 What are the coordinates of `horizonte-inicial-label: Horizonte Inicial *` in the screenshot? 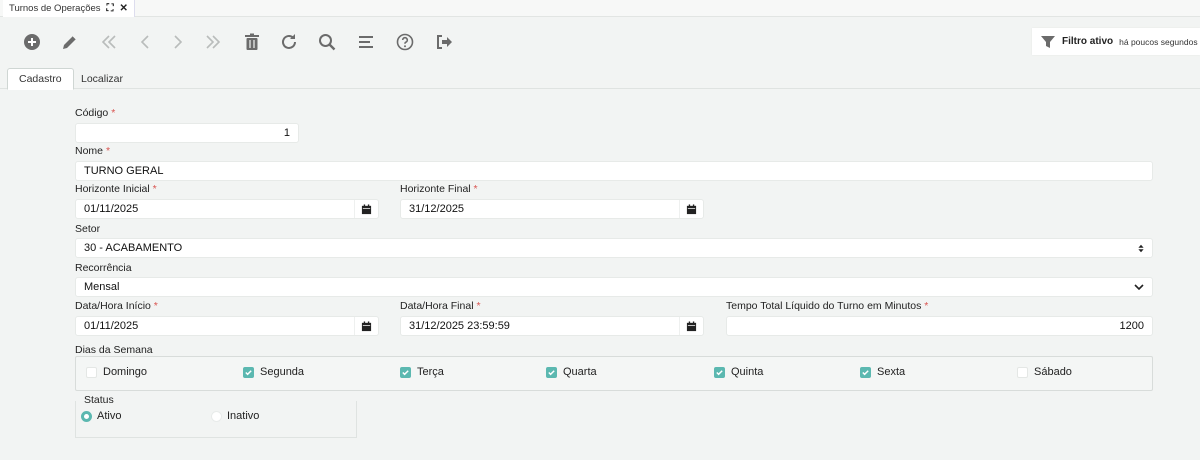 It's located at (116, 189).